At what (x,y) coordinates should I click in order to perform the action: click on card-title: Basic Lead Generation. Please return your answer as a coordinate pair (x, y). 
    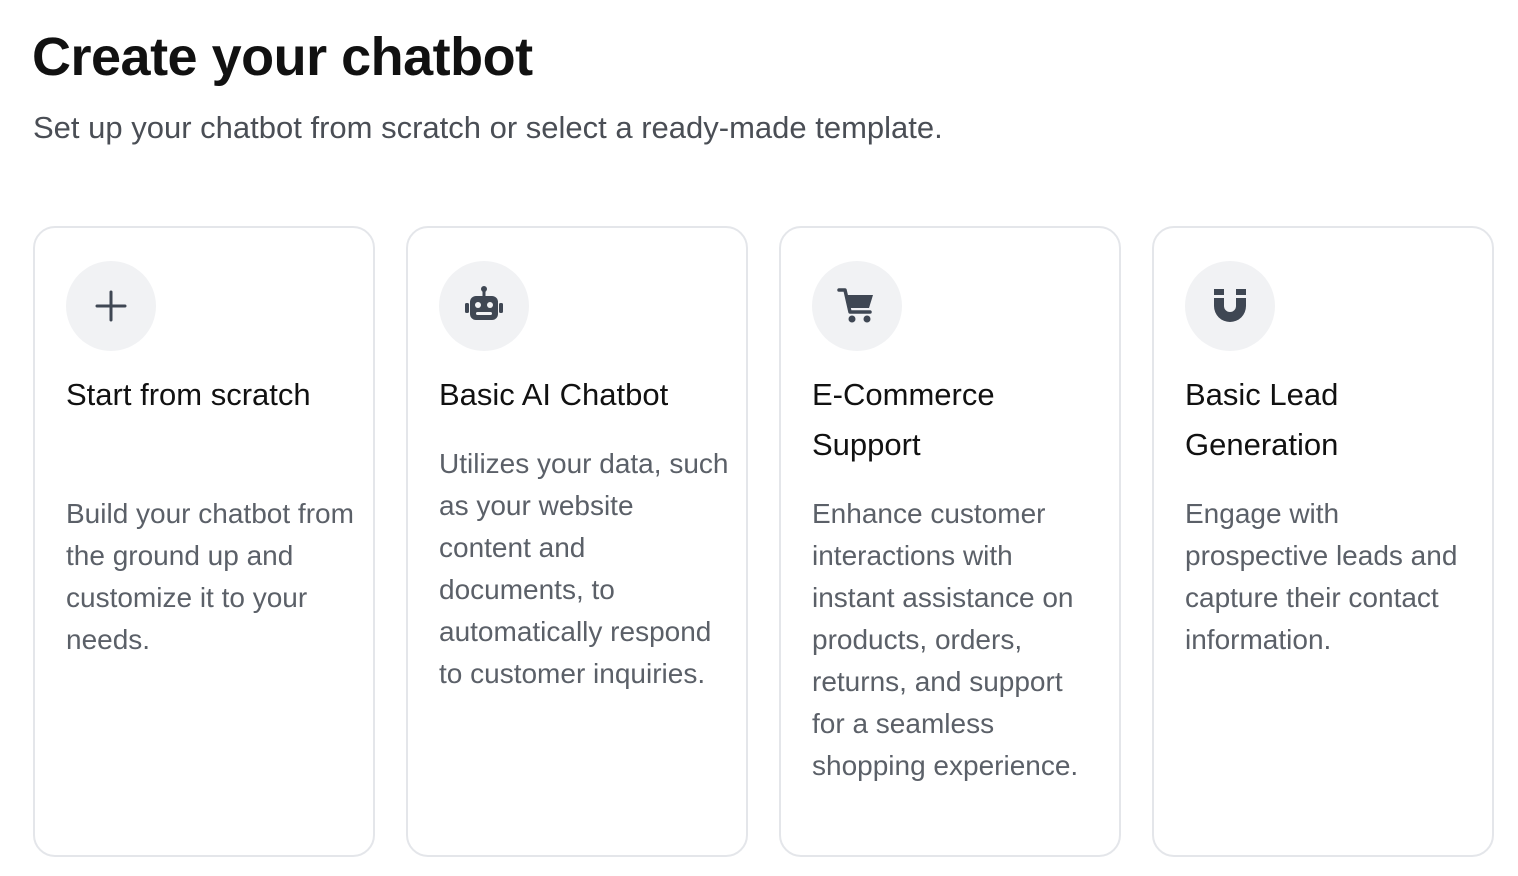
    Looking at the image, I should click on (1262, 419).